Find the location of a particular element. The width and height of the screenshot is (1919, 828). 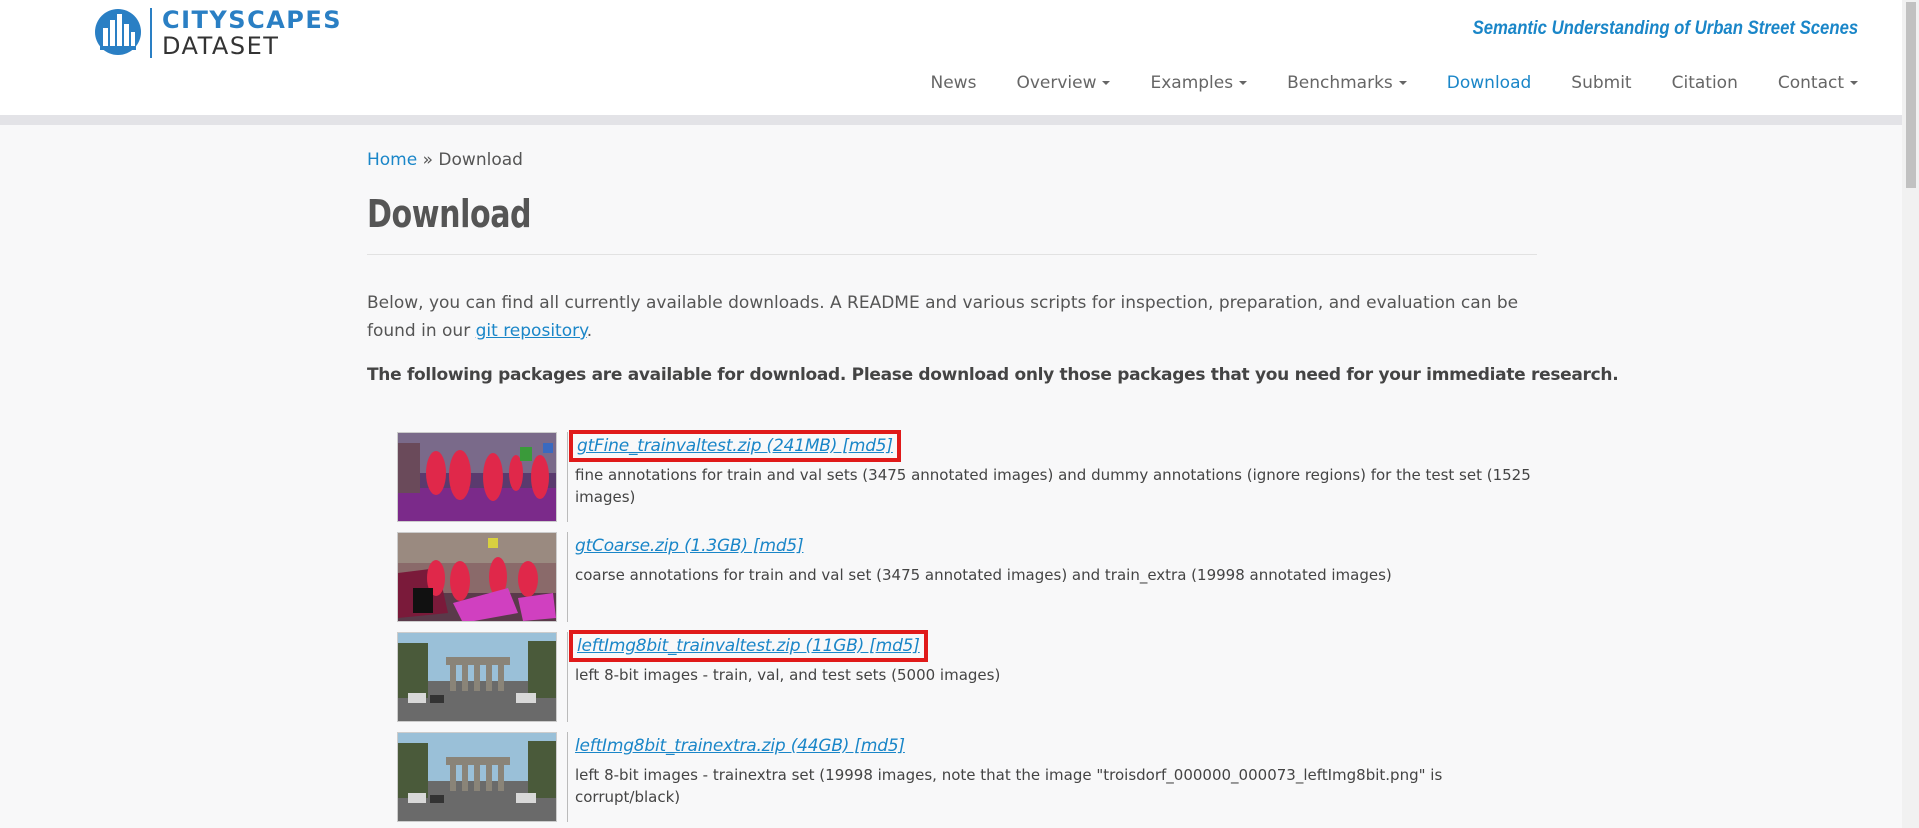

nav-label: Examples is located at coordinates (1192, 83).